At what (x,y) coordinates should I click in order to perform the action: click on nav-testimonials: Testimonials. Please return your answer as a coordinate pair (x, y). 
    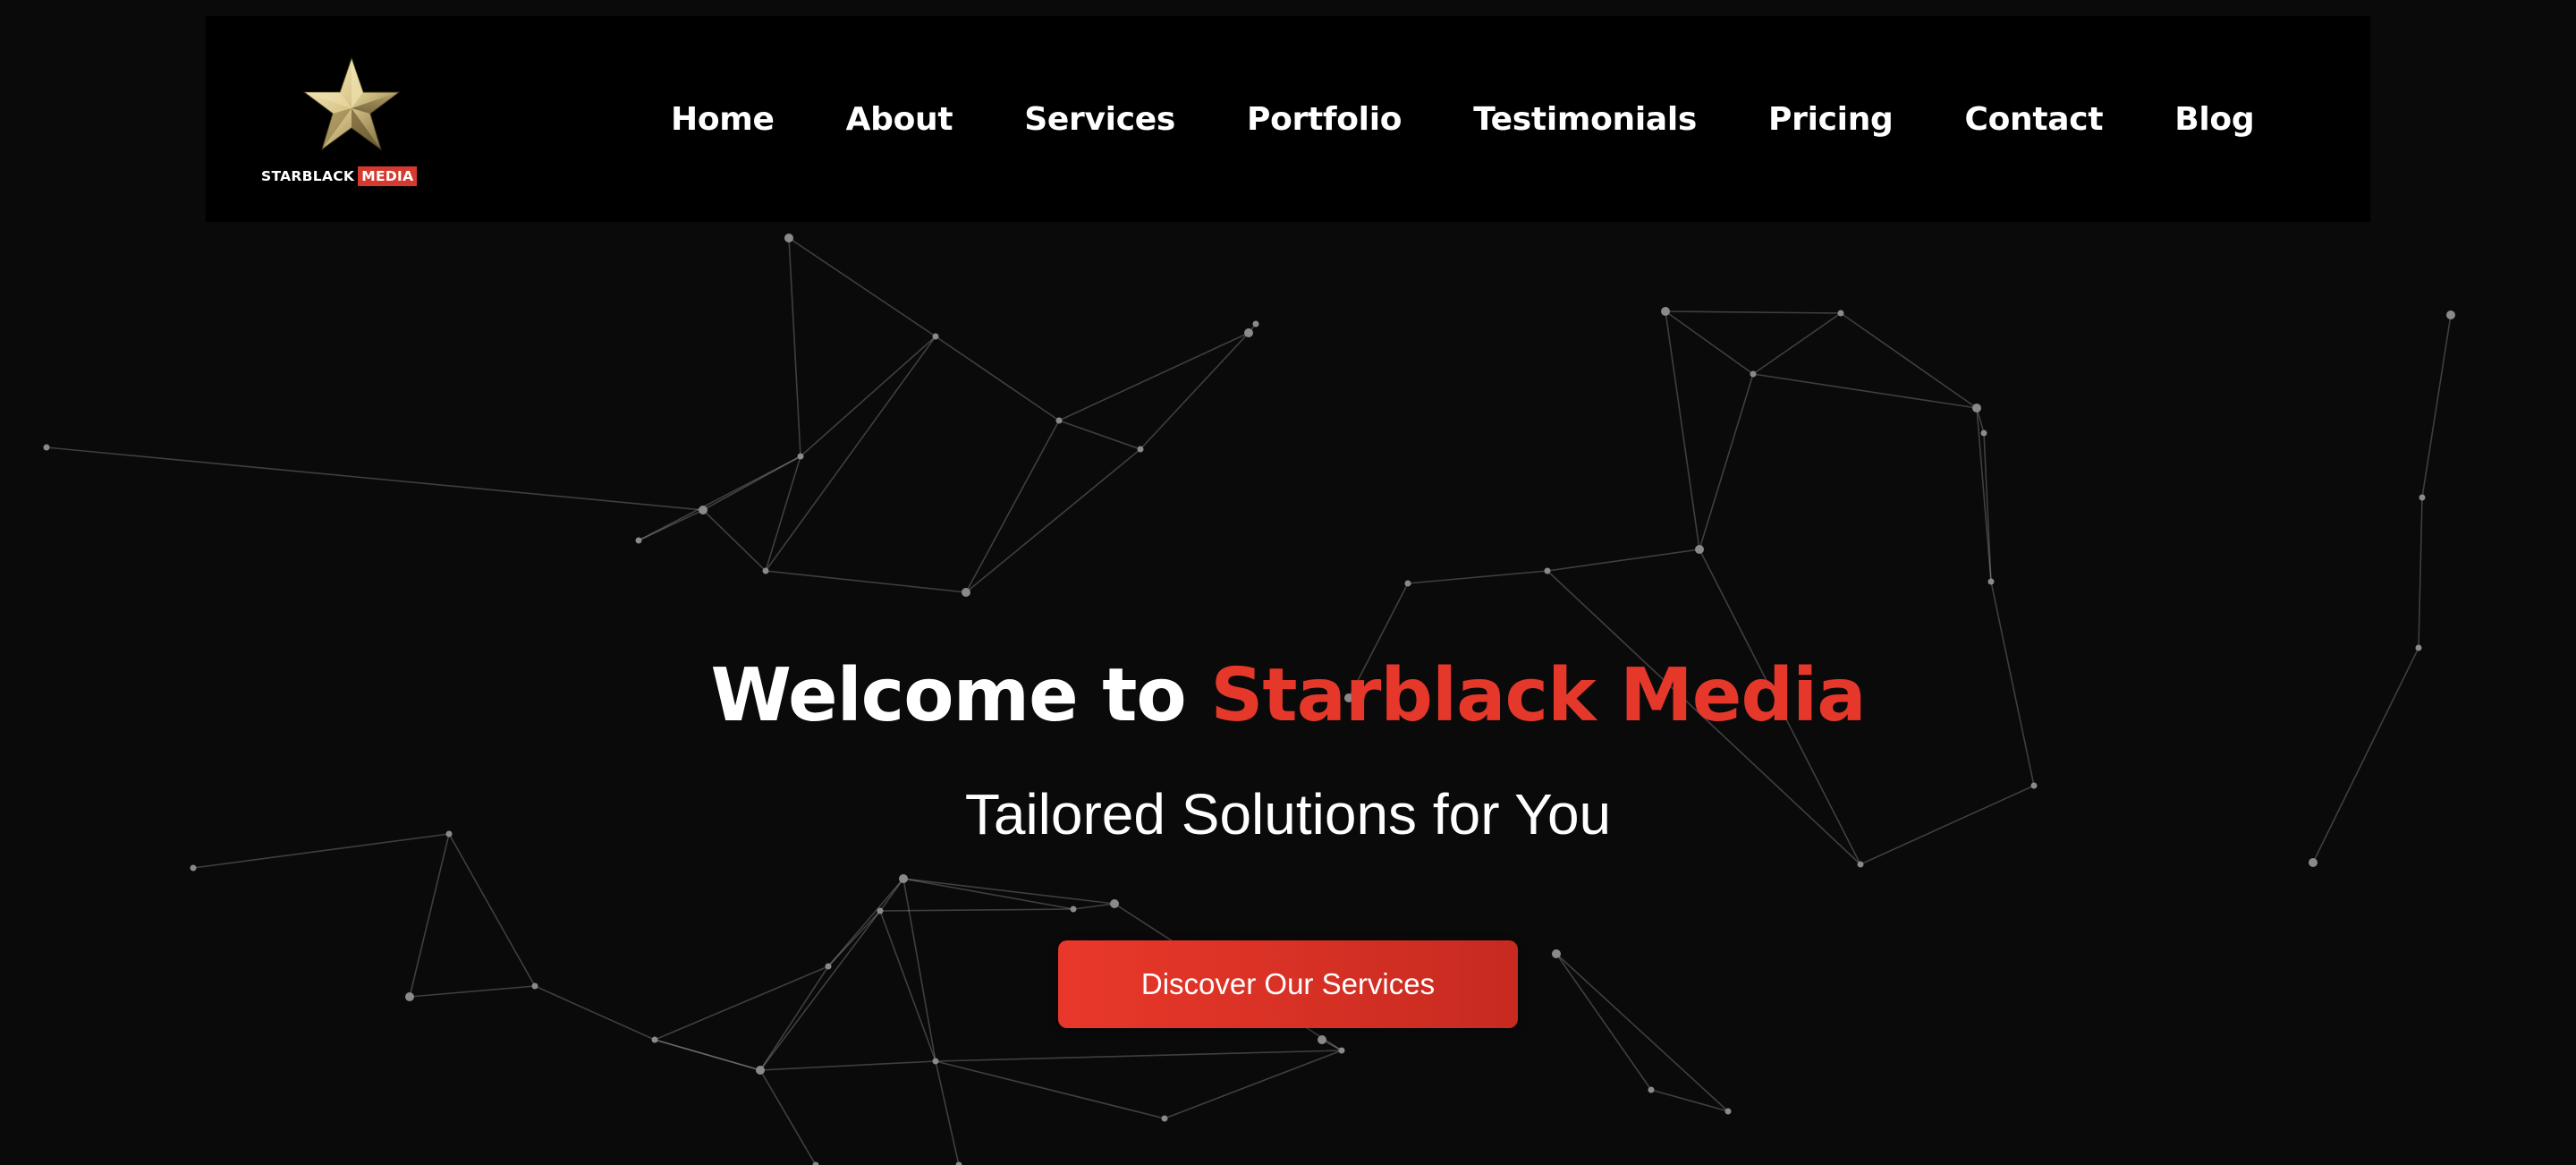
    Looking at the image, I should click on (1585, 119).